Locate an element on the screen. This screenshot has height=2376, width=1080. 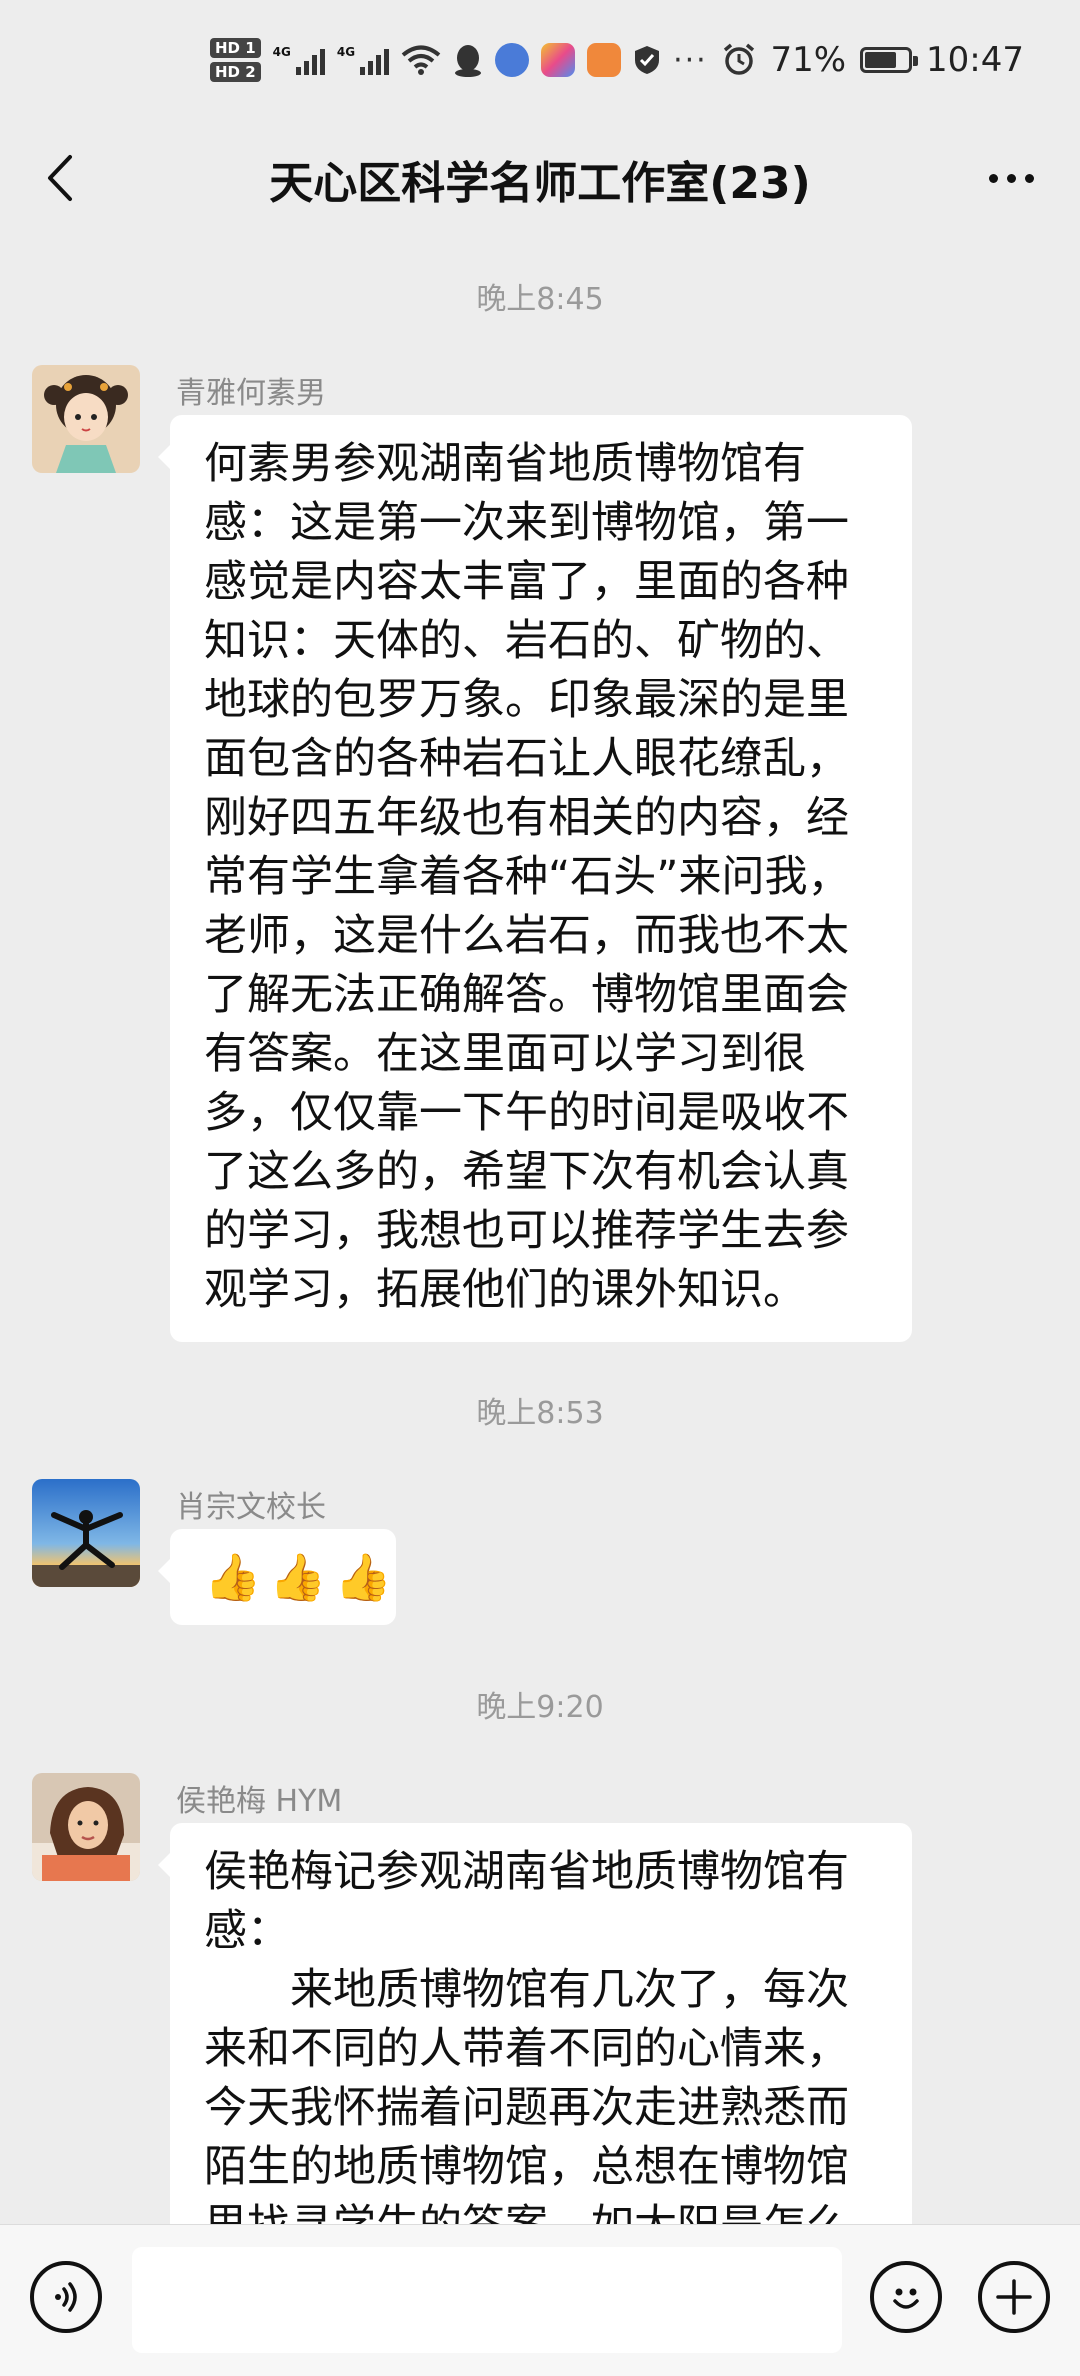
network-type-1: 4G is located at coordinates (281, 52).